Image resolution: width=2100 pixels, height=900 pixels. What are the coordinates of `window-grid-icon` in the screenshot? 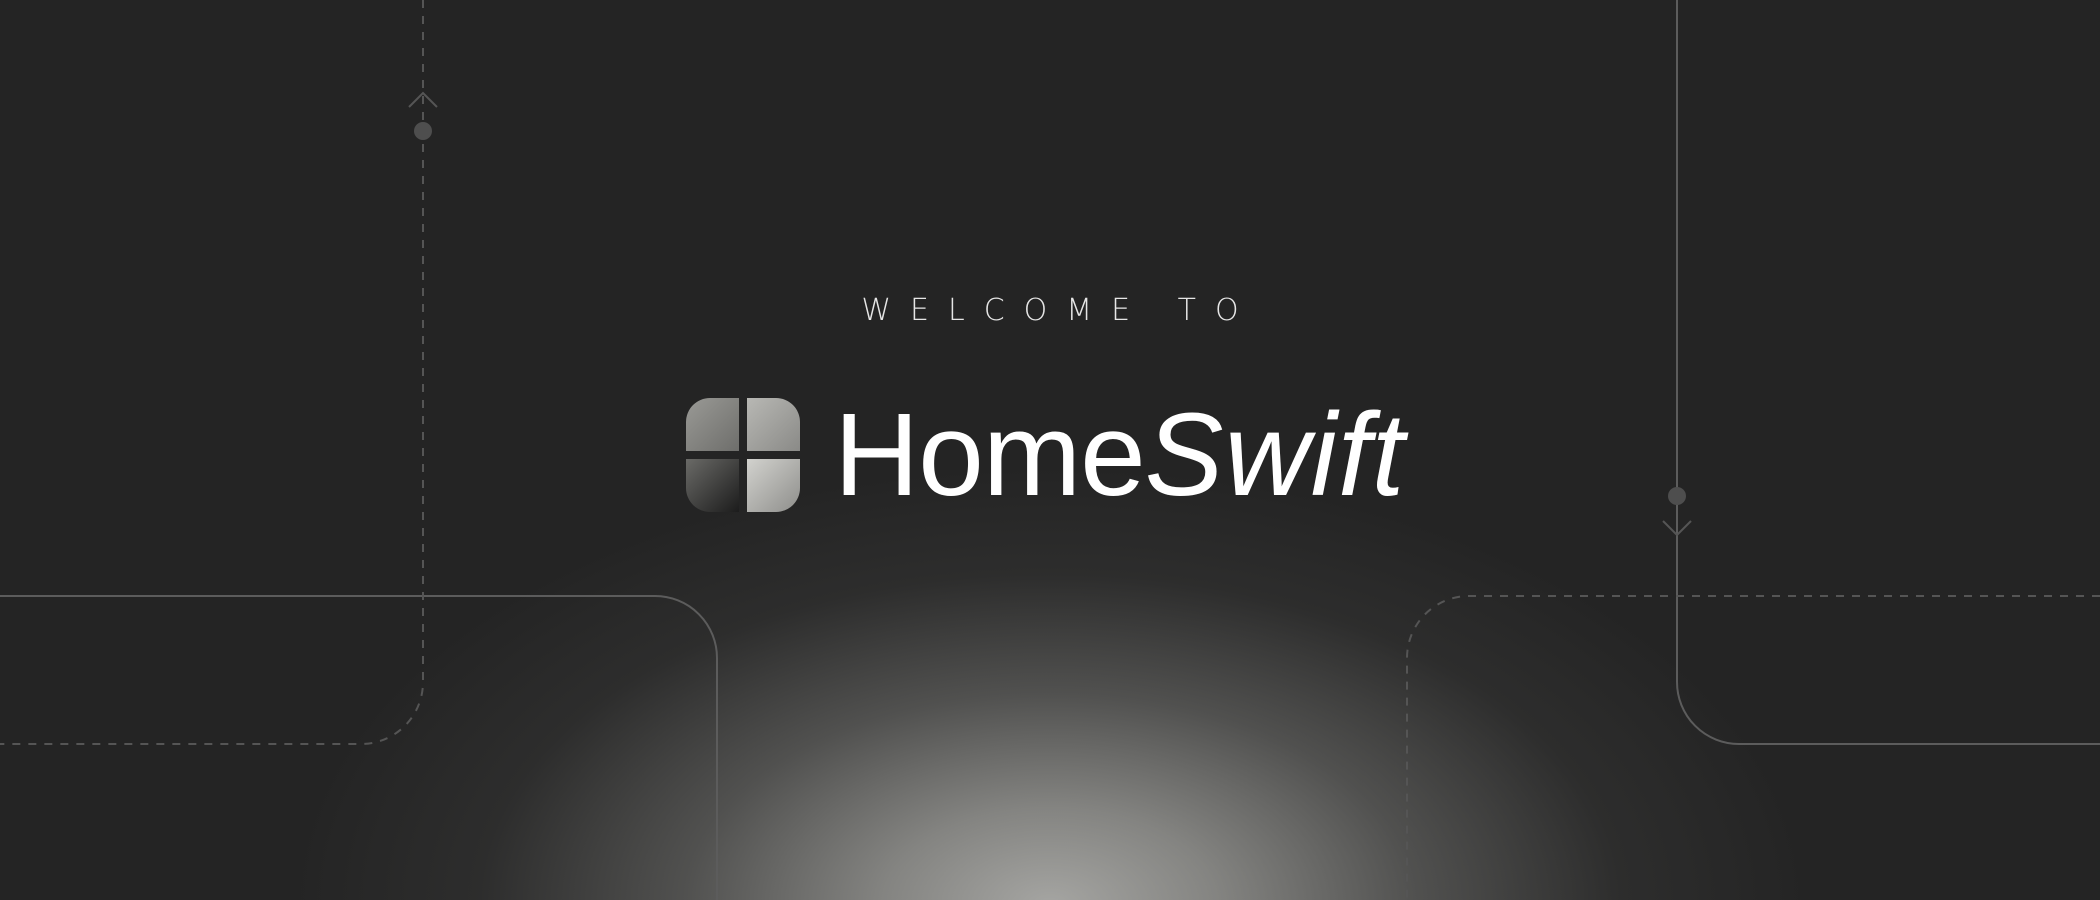 It's located at (743, 455).